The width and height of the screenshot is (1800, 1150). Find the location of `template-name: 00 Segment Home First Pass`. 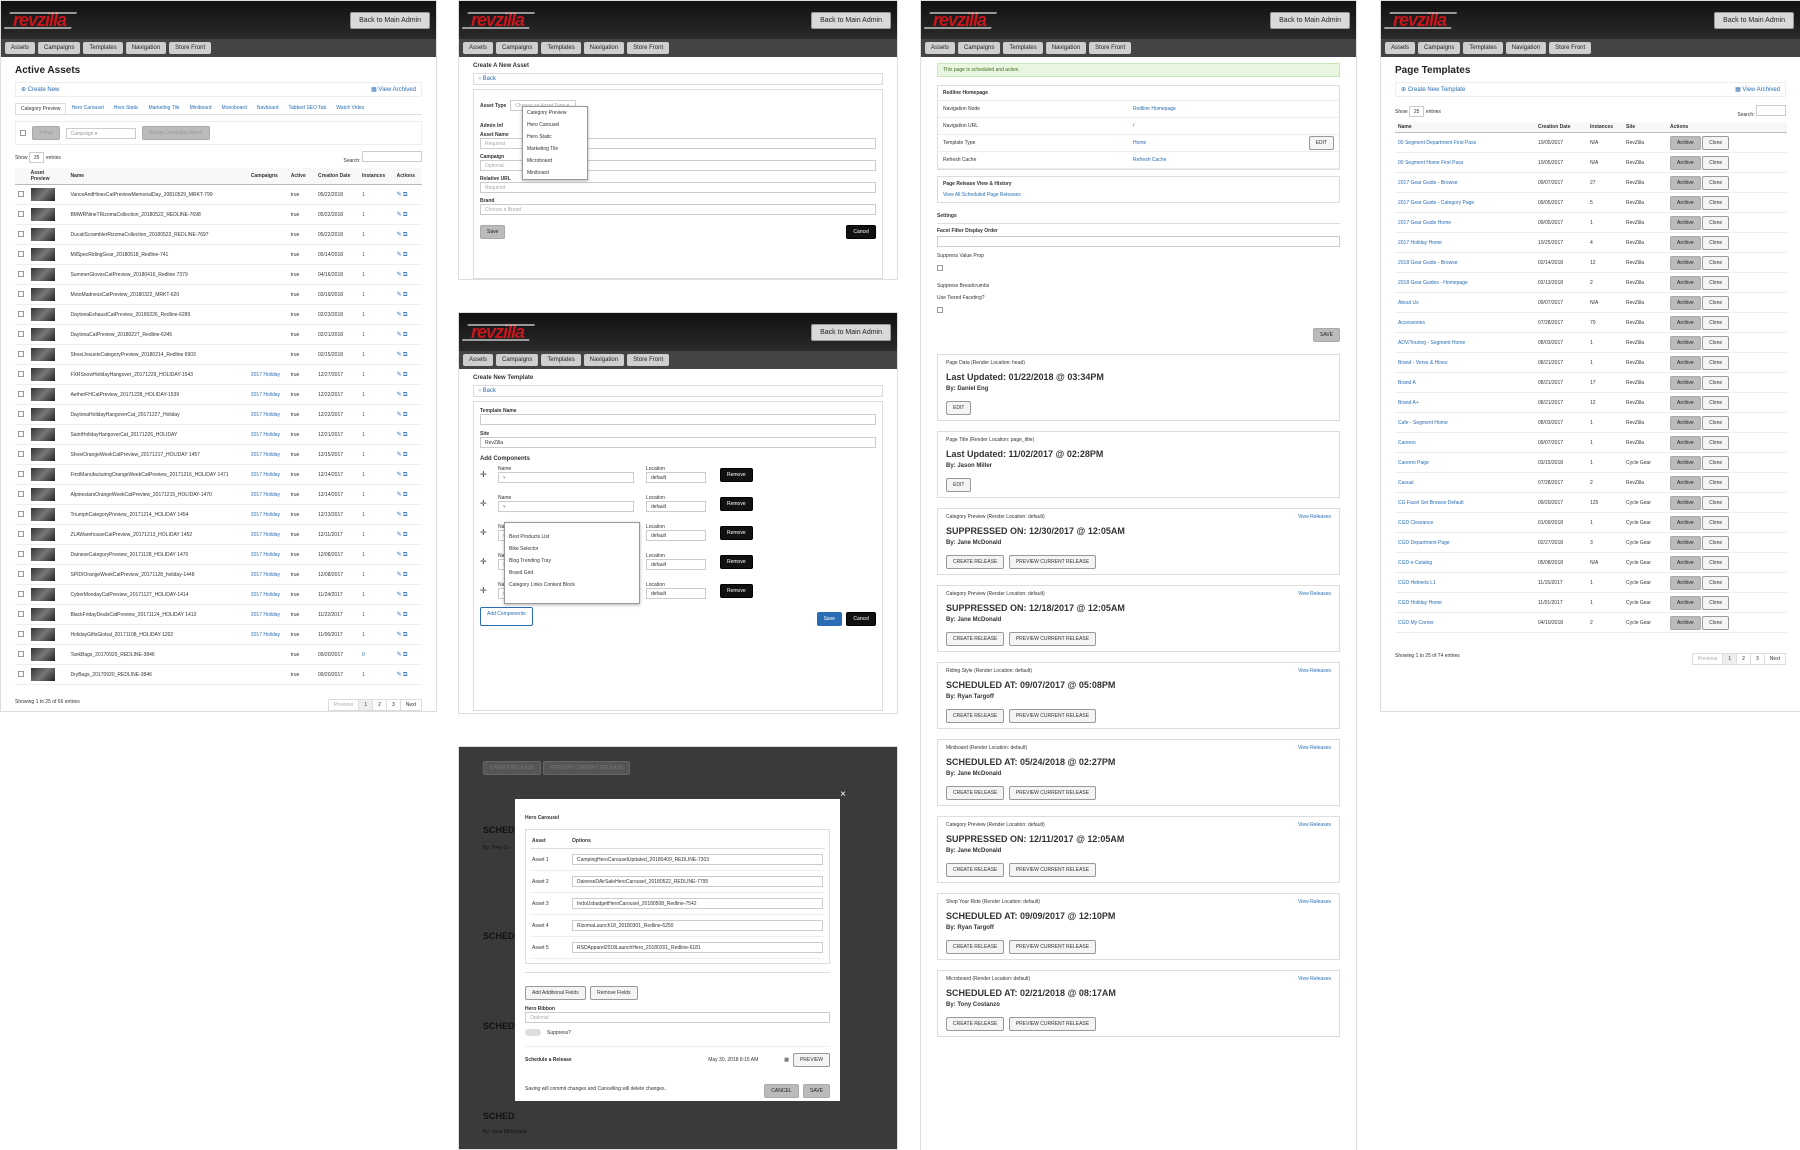

template-name: 00 Segment Home First Pass is located at coordinates (1465, 162).